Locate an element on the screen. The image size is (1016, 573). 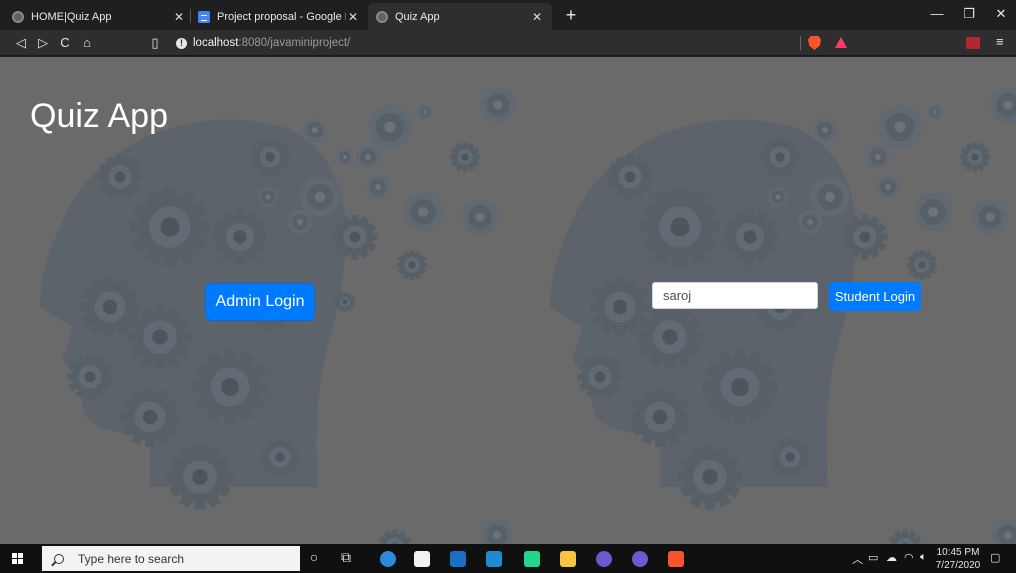
url-host: localhost is located at coordinates (216, 43).